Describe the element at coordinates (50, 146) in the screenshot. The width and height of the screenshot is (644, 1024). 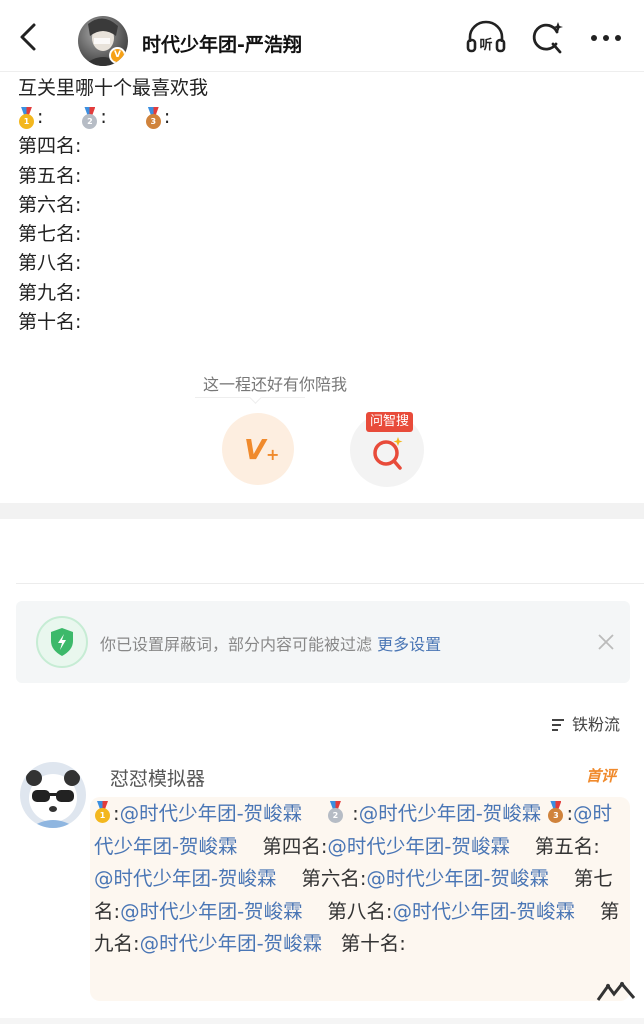
I see `rank-line: 第四名:` at that location.